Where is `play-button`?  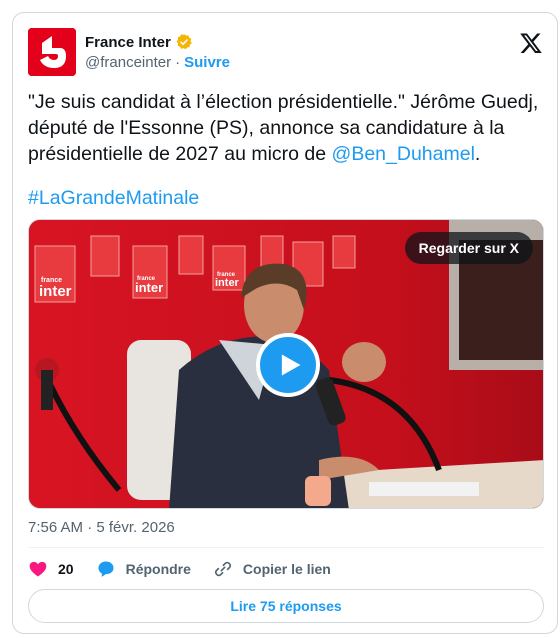 play-button is located at coordinates (288, 365).